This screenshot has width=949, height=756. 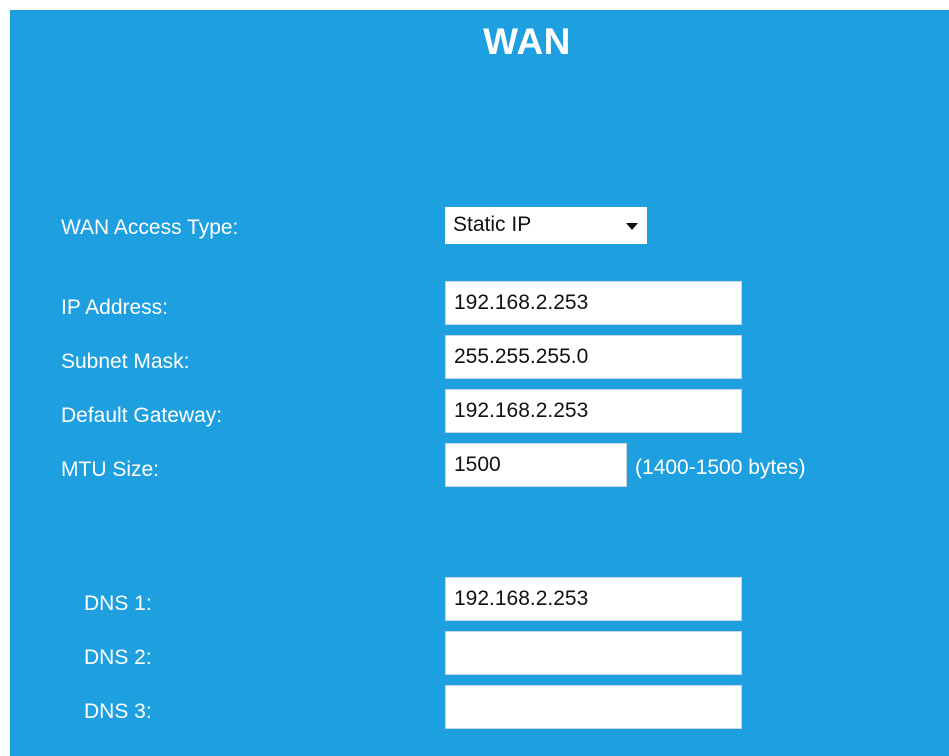 What do you see at coordinates (593, 357) in the screenshot?
I see `subnet-mask-field` at bounding box center [593, 357].